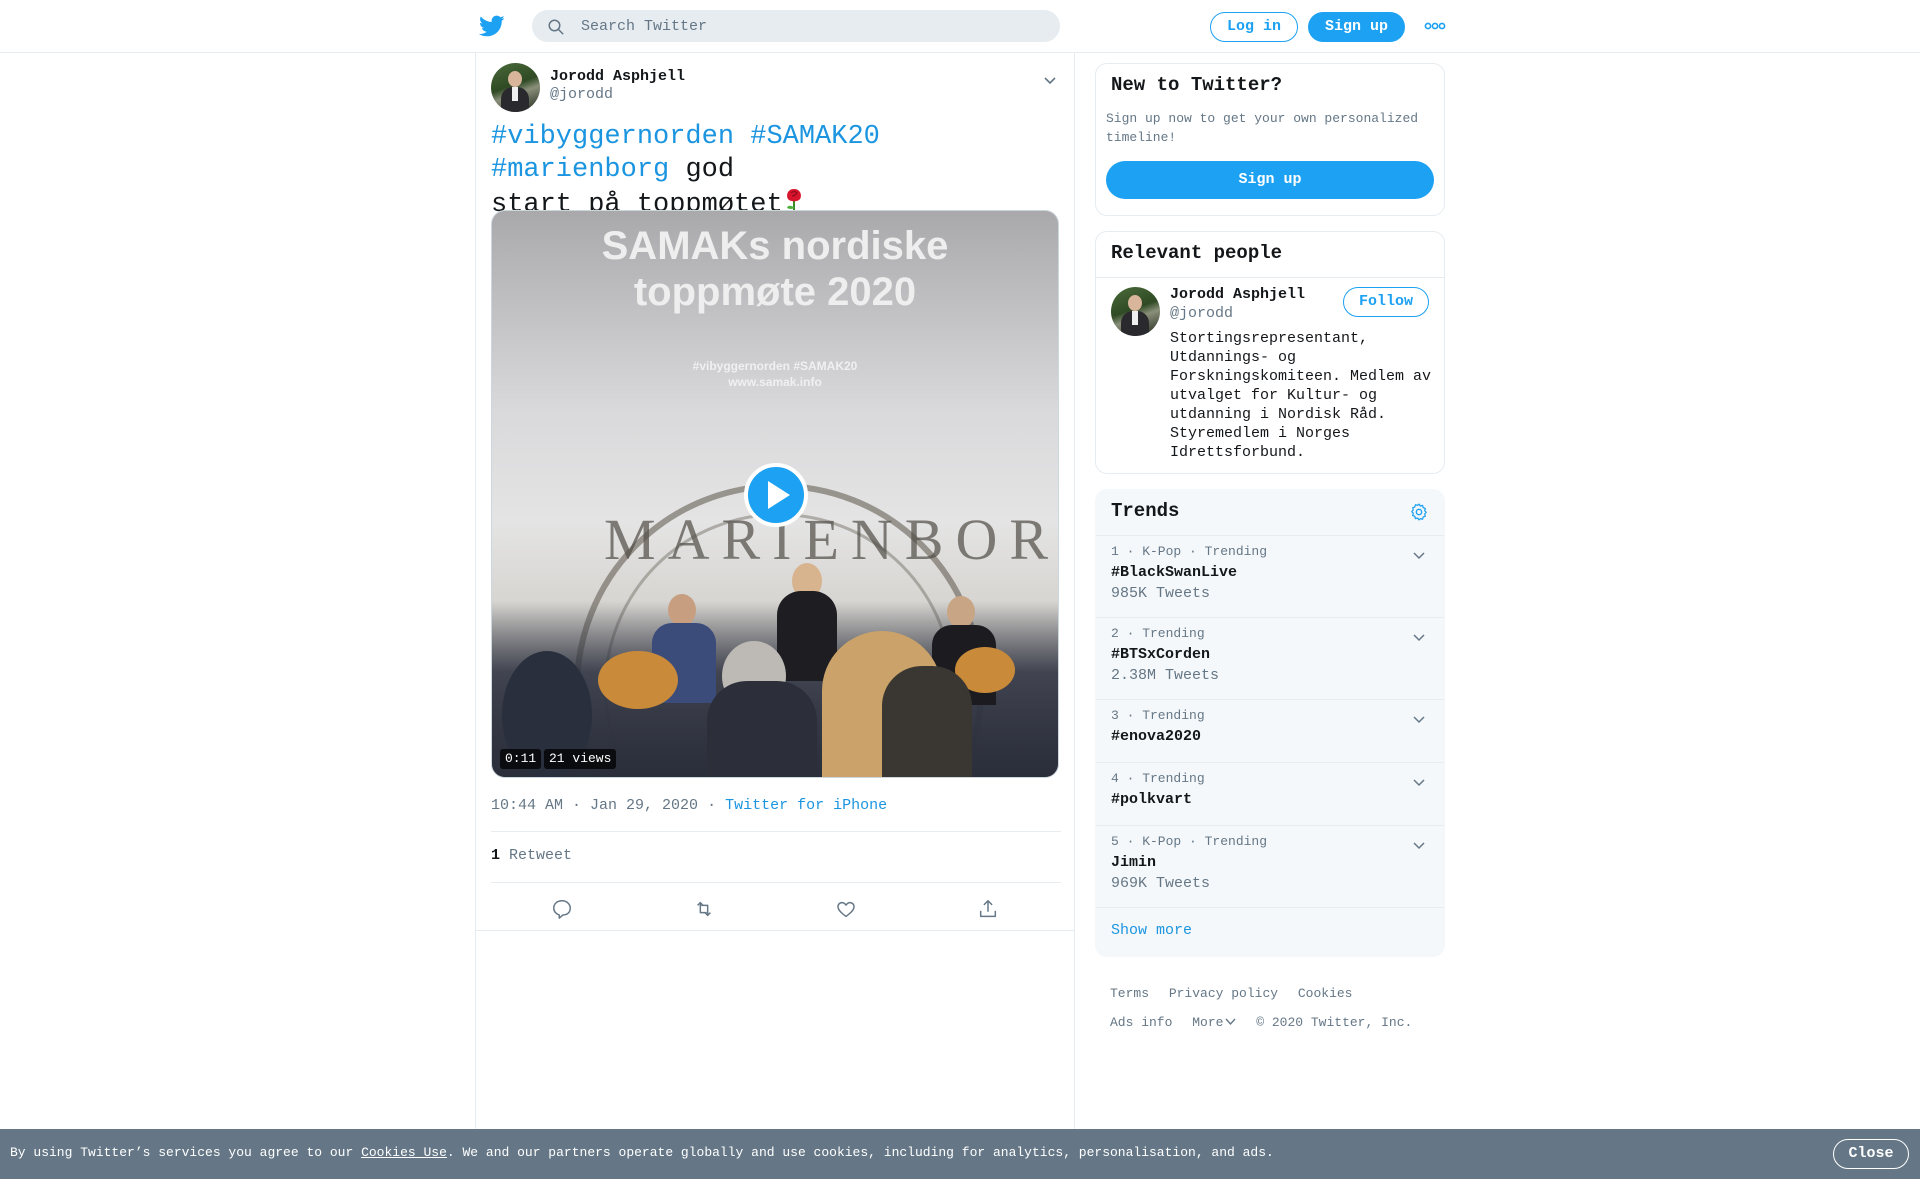 The image size is (1920, 1179). I want to click on trend-meta: 4 · Trending, so click(1158, 778).